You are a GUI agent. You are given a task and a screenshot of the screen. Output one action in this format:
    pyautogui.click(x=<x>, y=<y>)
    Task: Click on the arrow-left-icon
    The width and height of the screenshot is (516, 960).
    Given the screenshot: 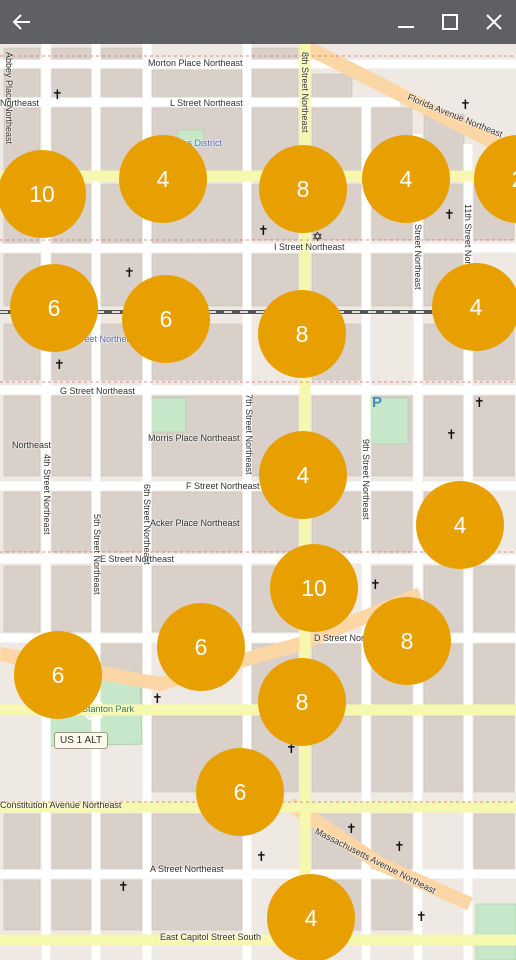 What is the action you would take?
    pyautogui.click(x=21, y=22)
    